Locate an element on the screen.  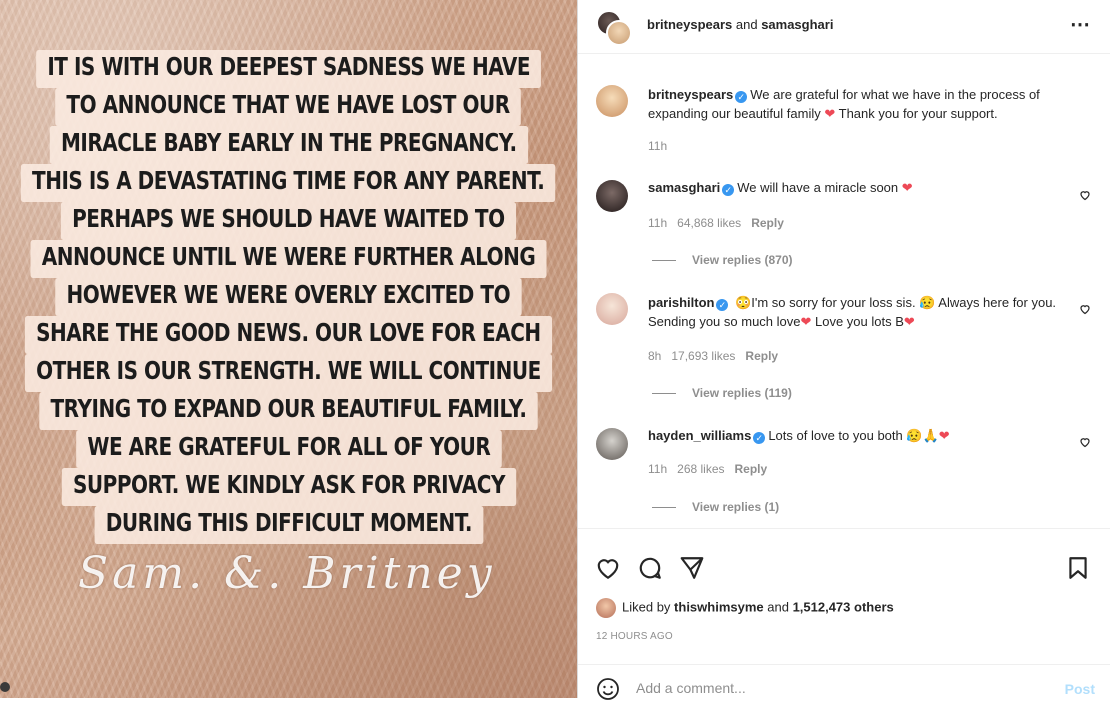
post-comment-button: Post is located at coordinates (1080, 689).